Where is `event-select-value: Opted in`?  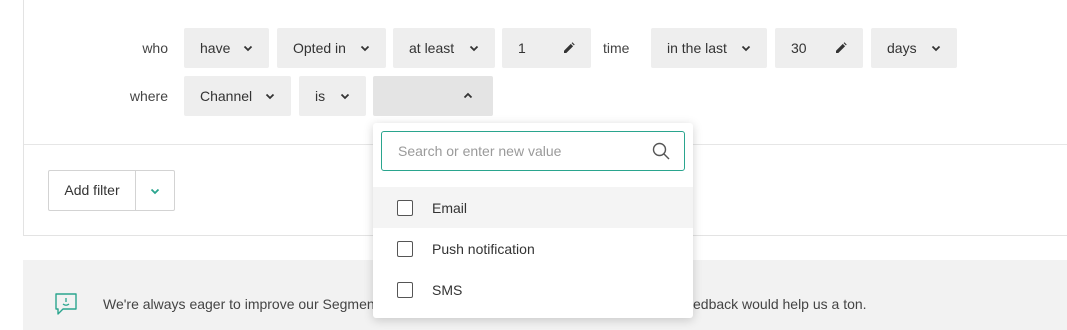 event-select-value: Opted in is located at coordinates (319, 48).